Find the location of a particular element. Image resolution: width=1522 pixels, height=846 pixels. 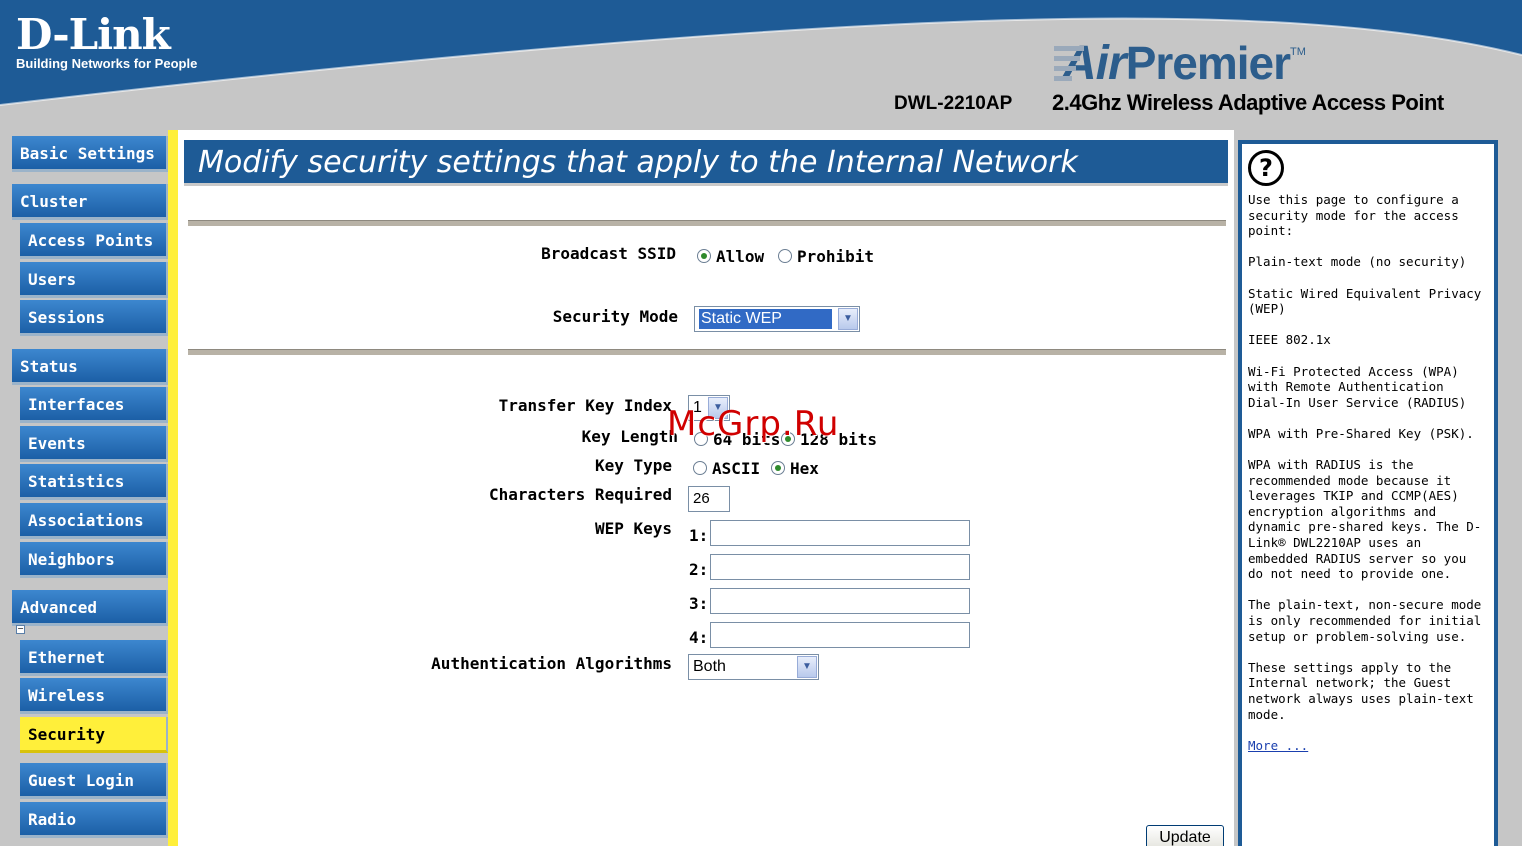

sidebar-item-sessions: Sessions is located at coordinates (94, 318).